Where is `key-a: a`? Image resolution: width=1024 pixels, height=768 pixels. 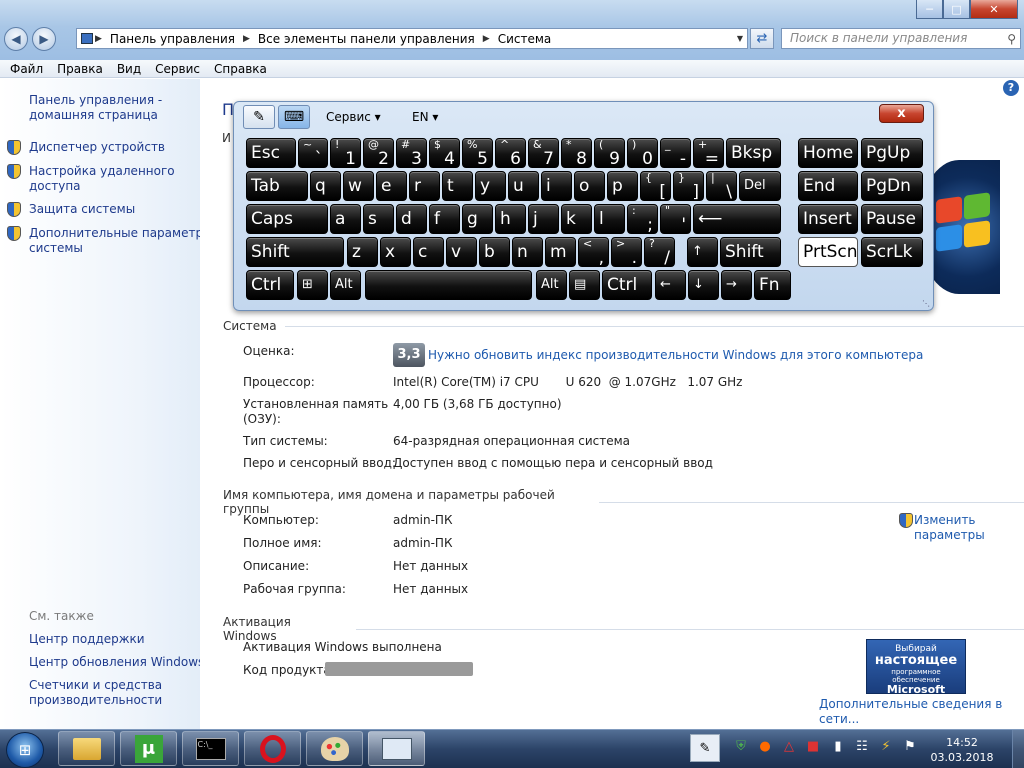
key-a: a is located at coordinates (345, 219).